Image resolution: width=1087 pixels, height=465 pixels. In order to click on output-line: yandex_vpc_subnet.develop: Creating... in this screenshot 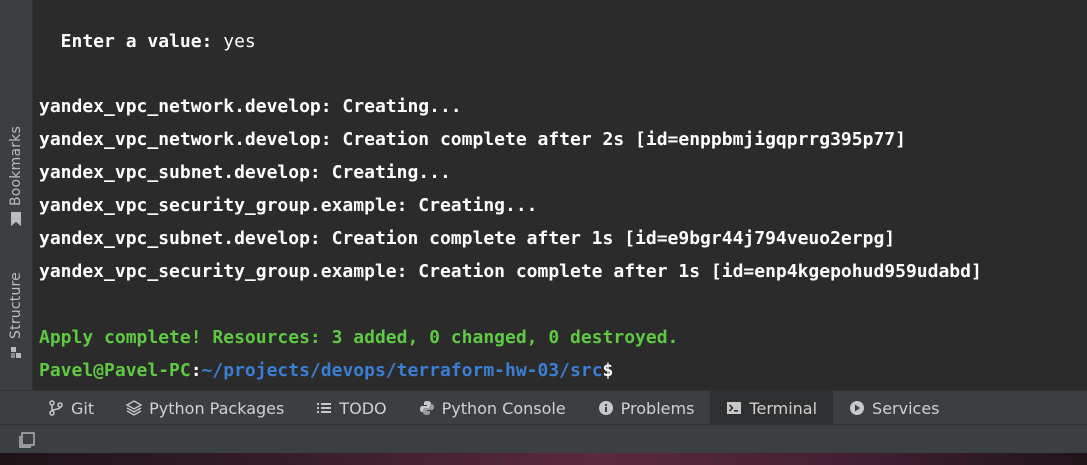, I will do `click(245, 172)`.